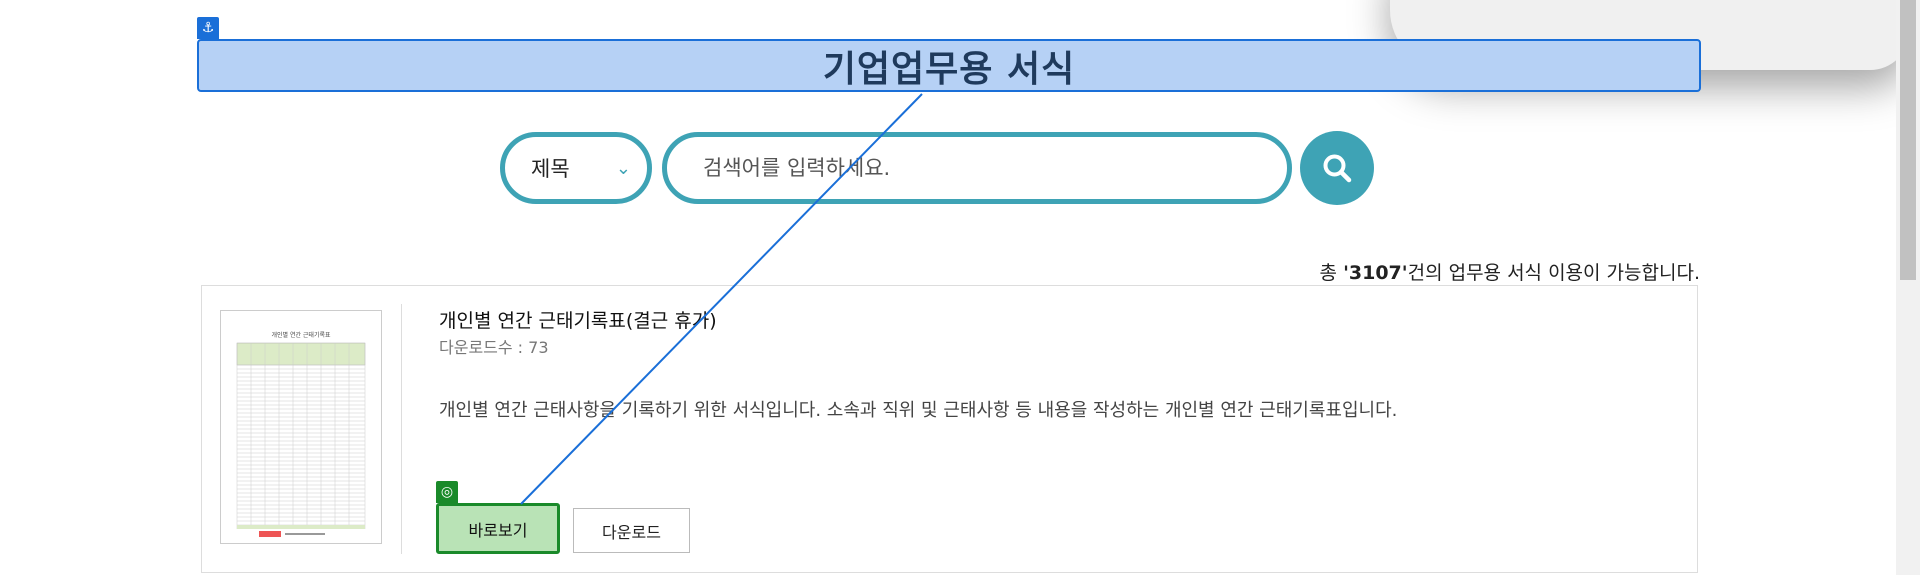 This screenshot has width=1920, height=575. What do you see at coordinates (498, 528) in the screenshot?
I see `view-button: 바로보기` at bounding box center [498, 528].